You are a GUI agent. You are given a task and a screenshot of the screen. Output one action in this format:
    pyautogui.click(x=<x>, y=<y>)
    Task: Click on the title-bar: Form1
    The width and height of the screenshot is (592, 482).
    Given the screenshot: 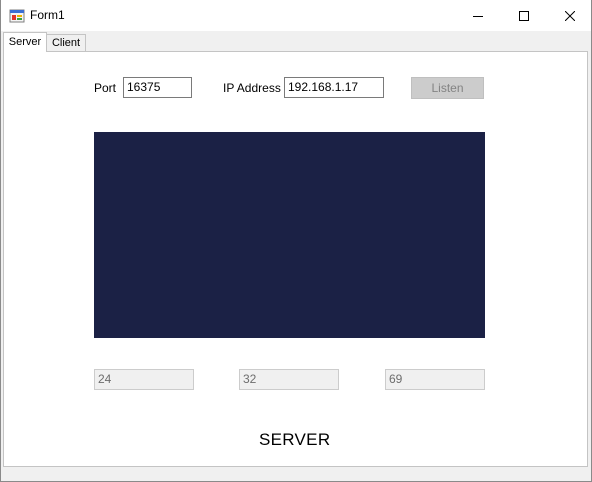 What is the action you would take?
    pyautogui.click(x=296, y=15)
    